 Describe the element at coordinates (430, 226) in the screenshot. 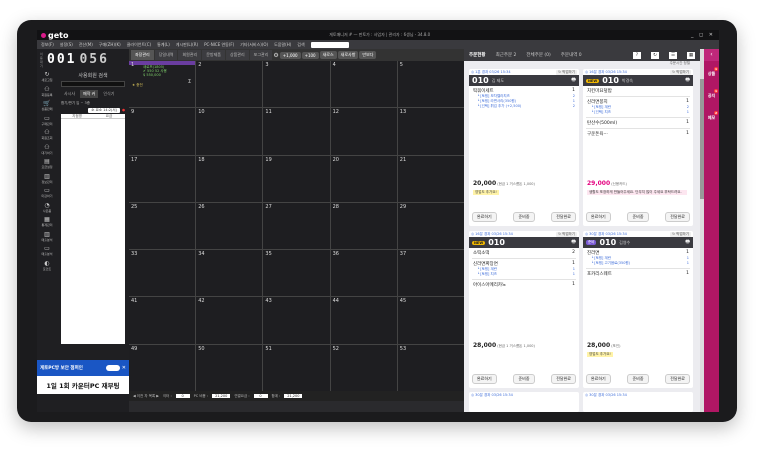

I see `seat-cell: 29` at that location.